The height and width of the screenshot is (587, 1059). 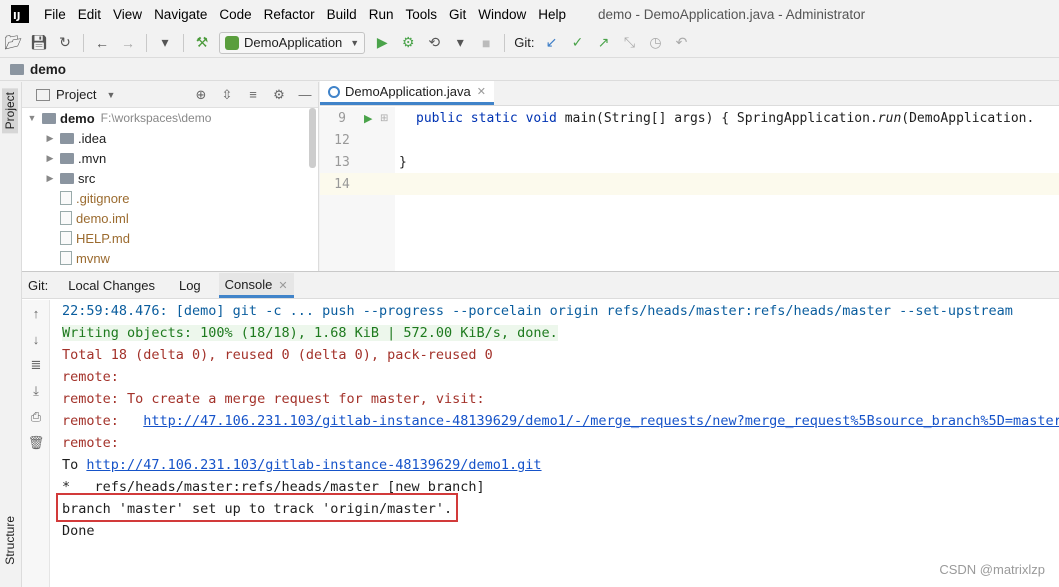 What do you see at coordinates (289, 14) in the screenshot?
I see `menu-refactor: Refactor` at bounding box center [289, 14].